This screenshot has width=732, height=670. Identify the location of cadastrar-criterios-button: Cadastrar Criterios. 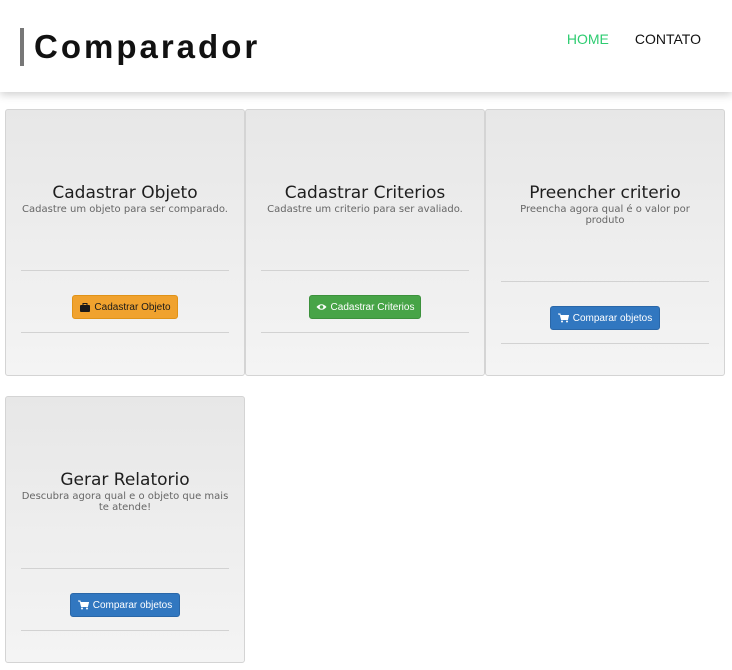
(365, 307).